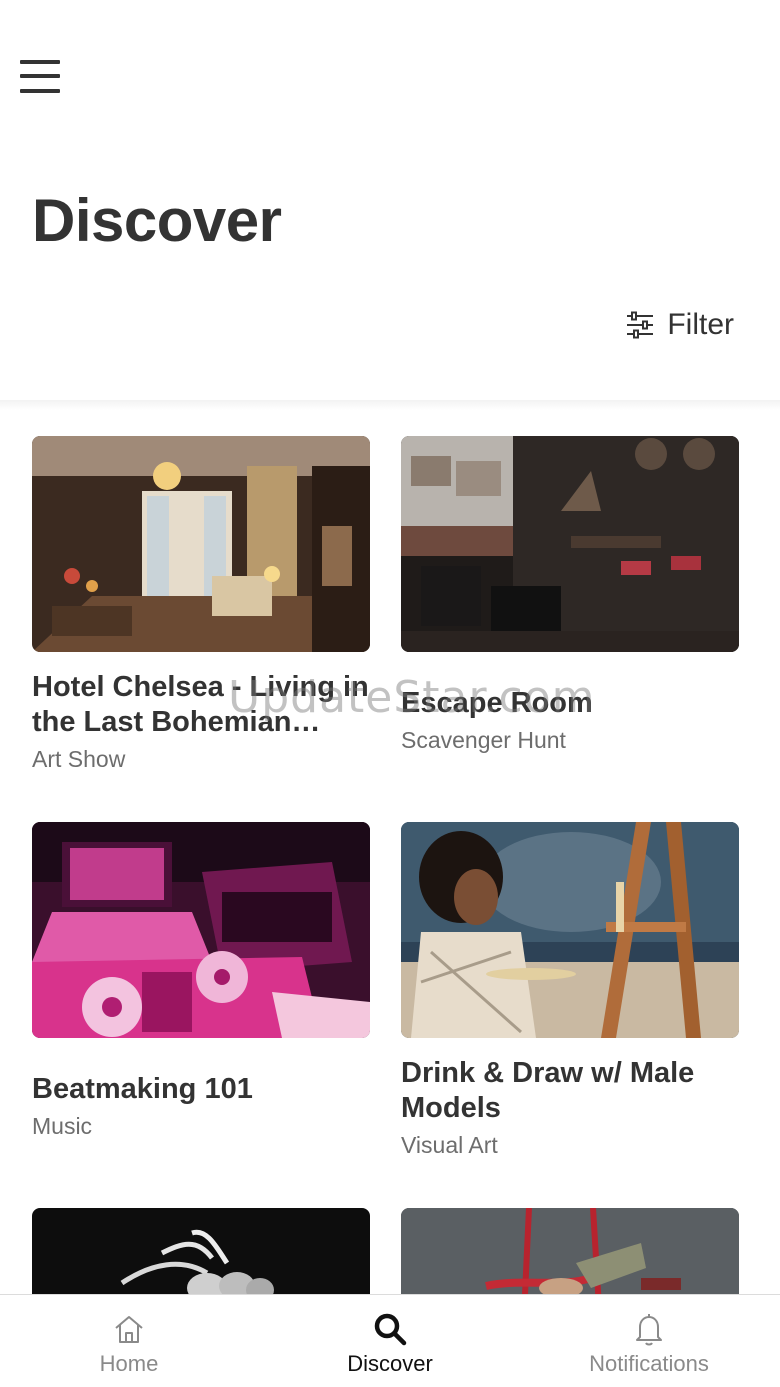 The image size is (780, 1387). Describe the element at coordinates (570, 930) in the screenshot. I see `painter-easel-photo` at that location.